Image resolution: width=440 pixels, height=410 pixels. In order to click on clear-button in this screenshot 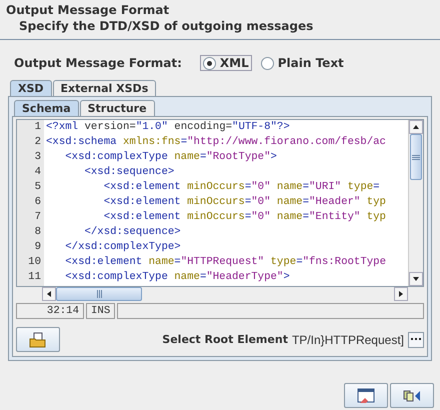, I will do `click(366, 395)`.